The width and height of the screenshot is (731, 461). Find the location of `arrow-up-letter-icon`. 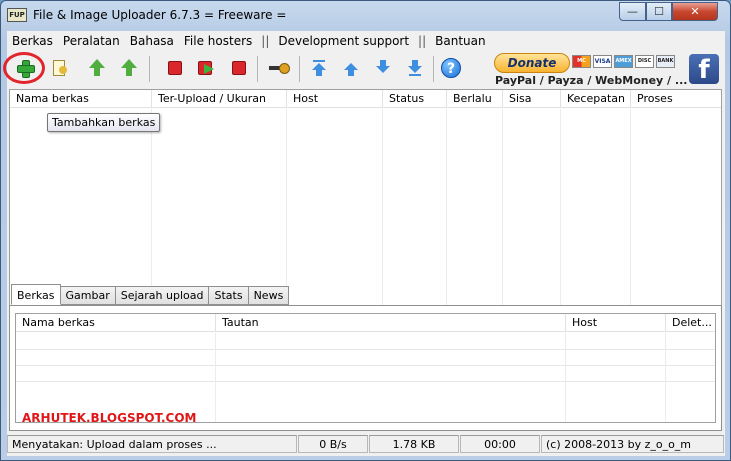

arrow-up-letter-icon is located at coordinates (129, 68).